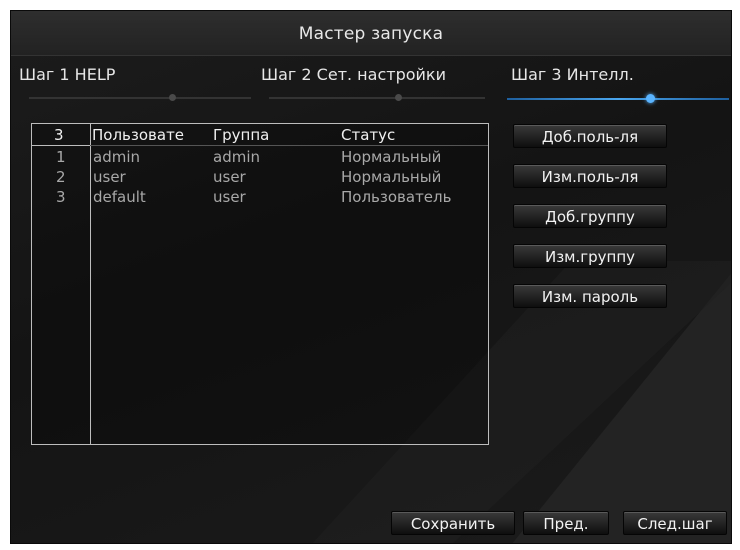 The image size is (740, 550). I want to click on save-button: Сохранить, so click(453, 523).